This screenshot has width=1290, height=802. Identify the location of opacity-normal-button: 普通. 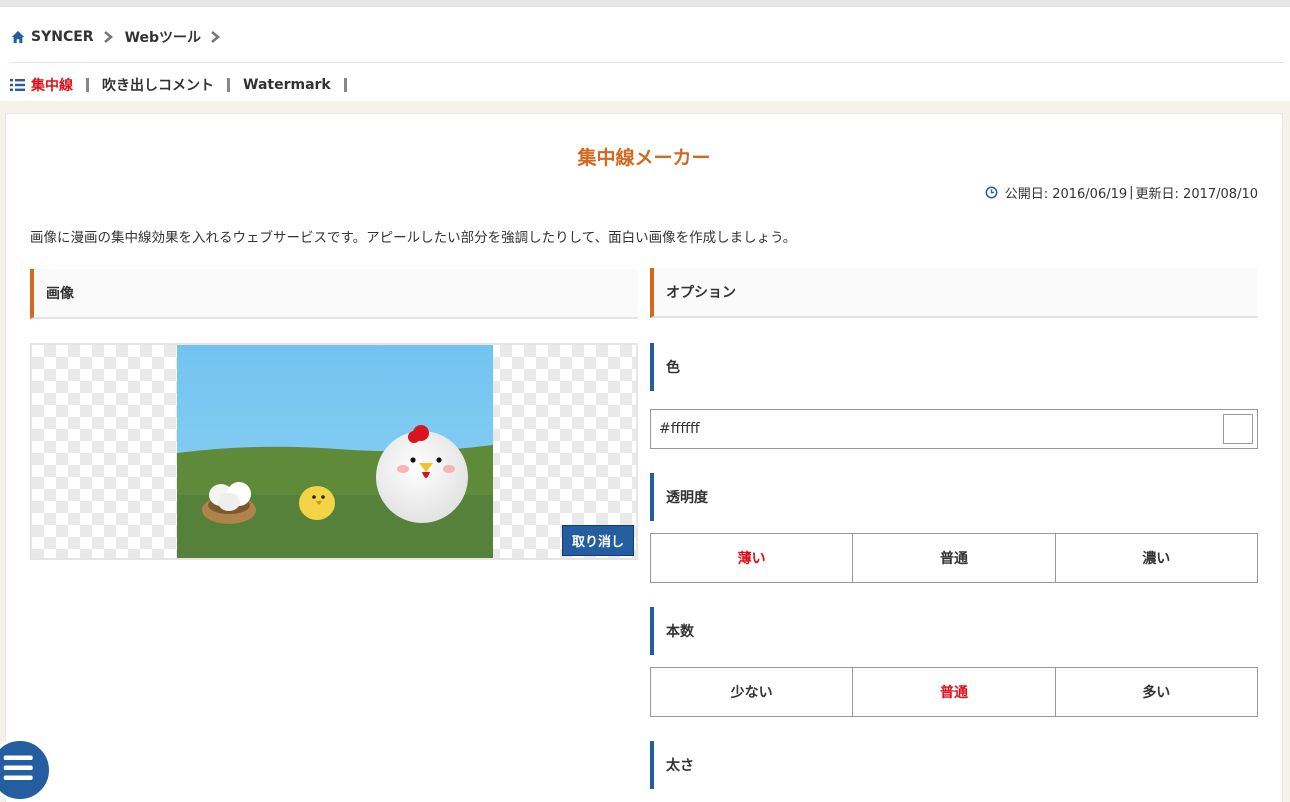
(954, 558).